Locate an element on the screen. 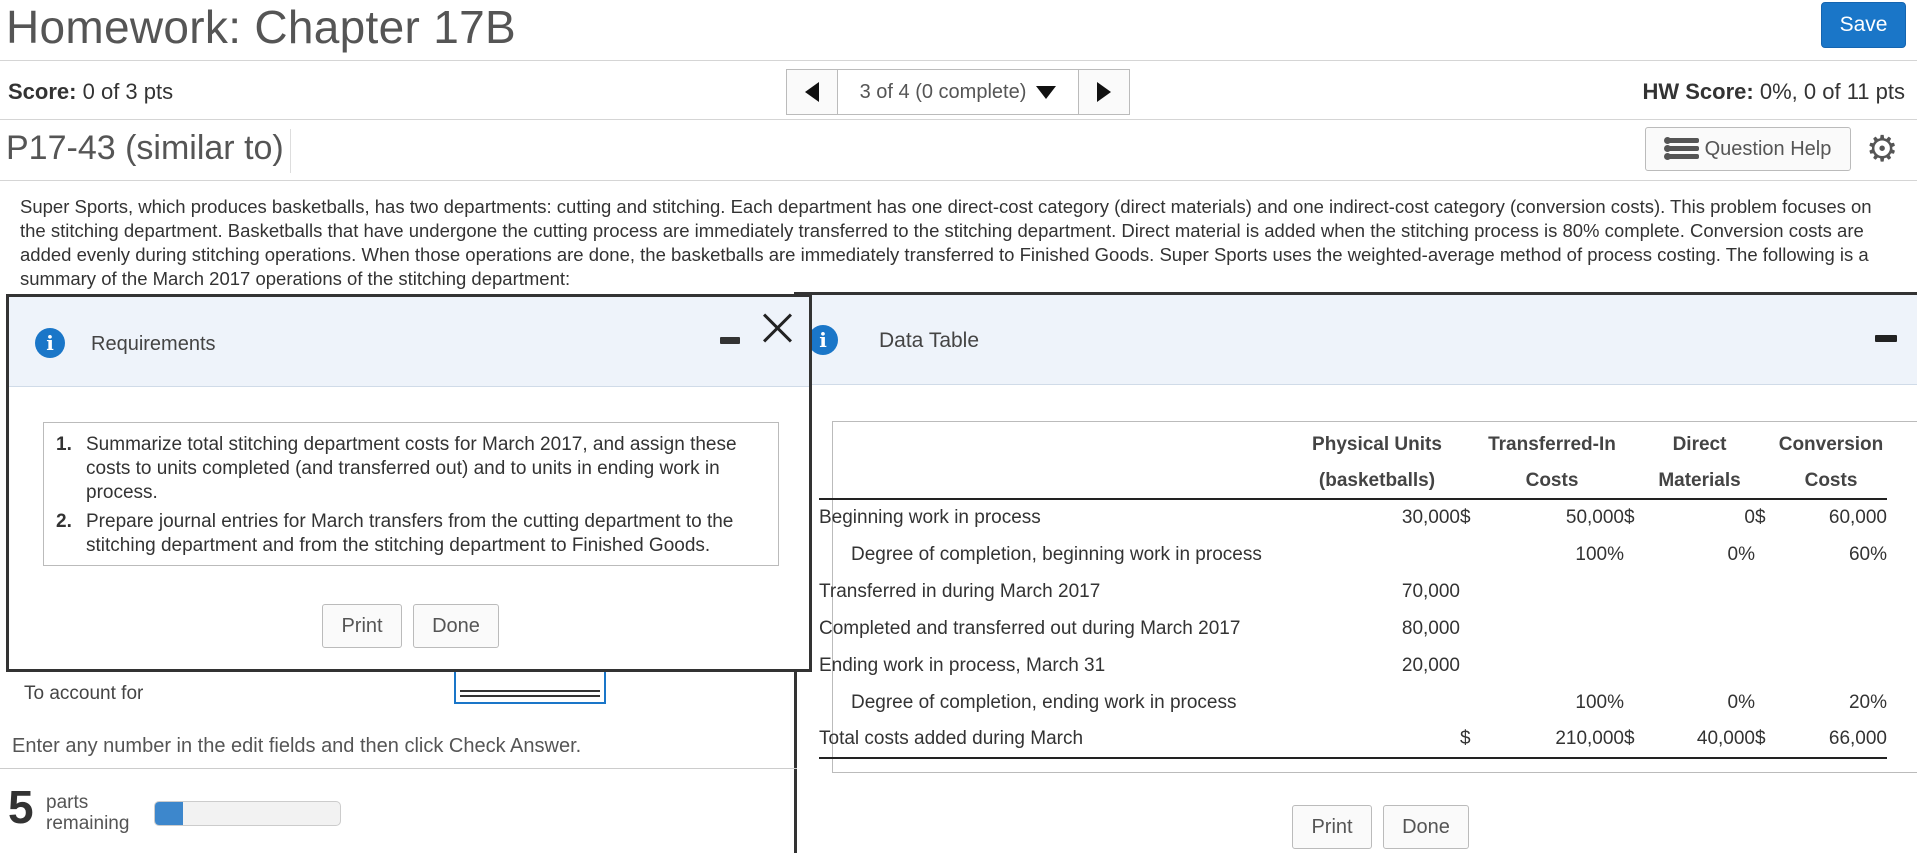 This screenshot has width=1917, height=853. hw-score: HW Score: 0%, 0 of 11 pts is located at coordinates (1773, 92).